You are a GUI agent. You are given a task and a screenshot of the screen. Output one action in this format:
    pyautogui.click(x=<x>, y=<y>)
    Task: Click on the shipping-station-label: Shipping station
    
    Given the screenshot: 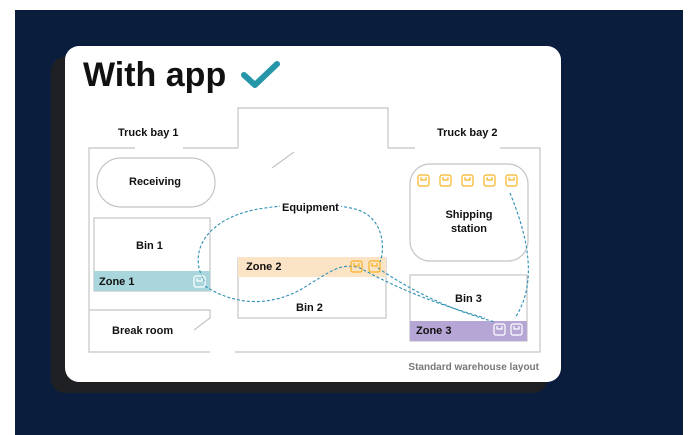 What is the action you would take?
    pyautogui.click(x=469, y=222)
    